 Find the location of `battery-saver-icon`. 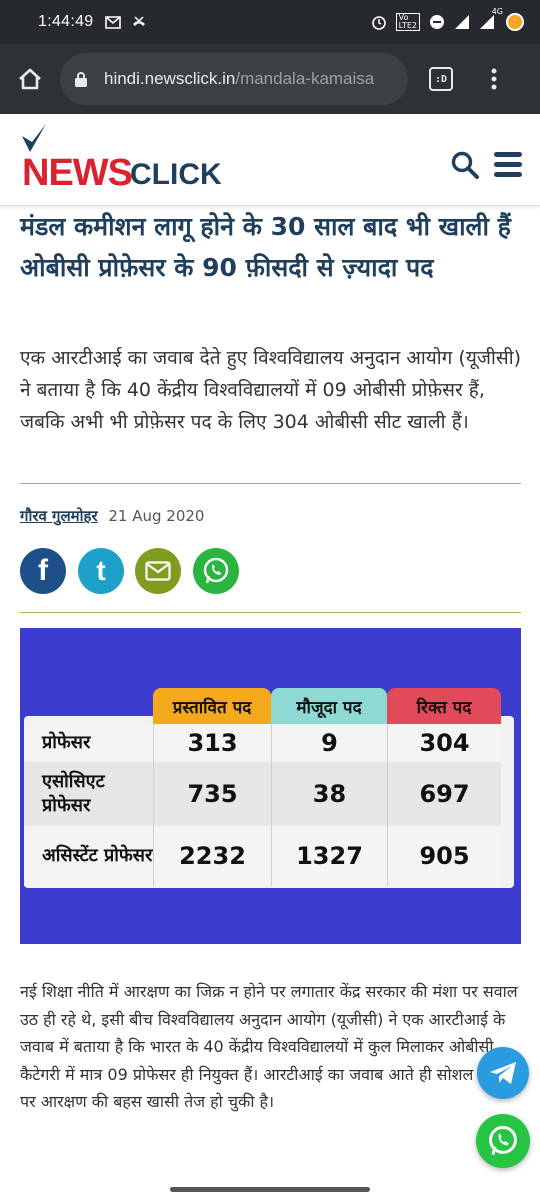

battery-saver-icon is located at coordinates (515, 22).